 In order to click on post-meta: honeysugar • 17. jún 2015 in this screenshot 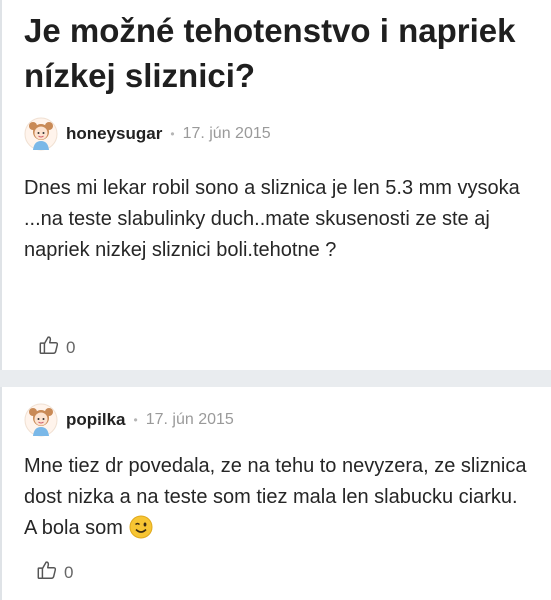, I will do `click(276, 134)`.